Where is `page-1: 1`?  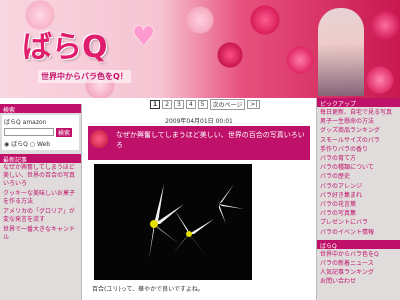
page-1: 1 is located at coordinates (155, 104).